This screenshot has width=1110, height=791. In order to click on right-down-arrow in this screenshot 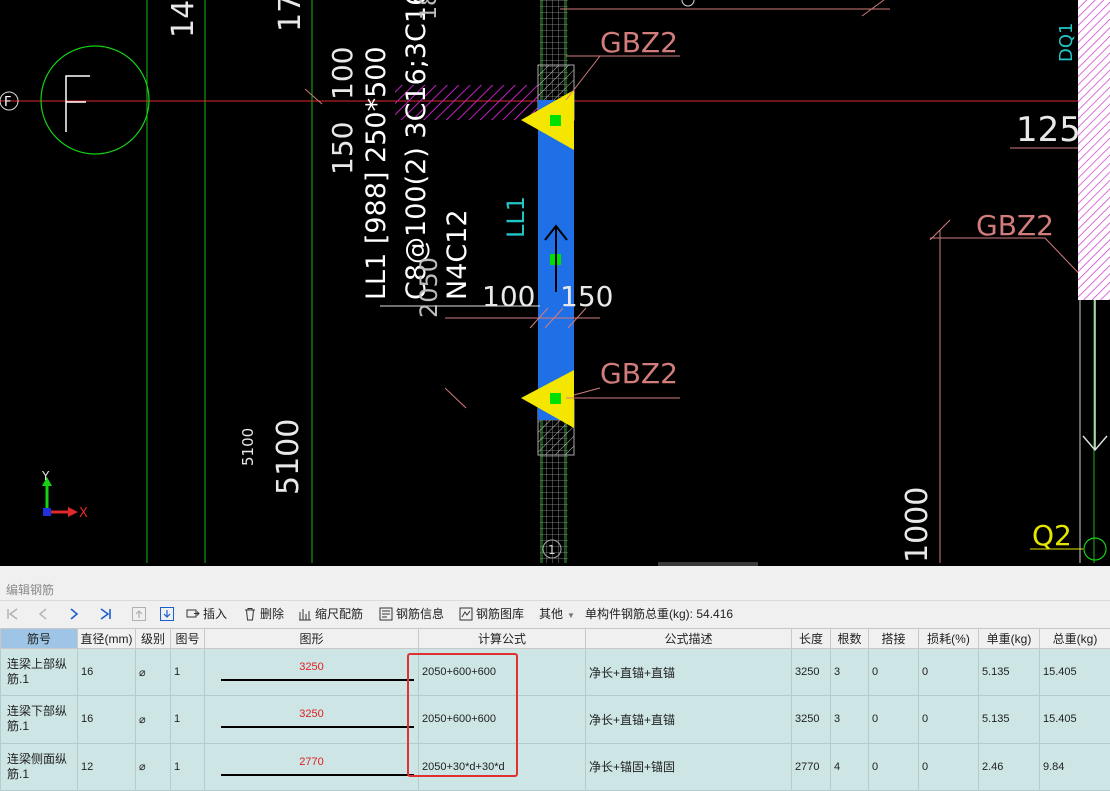, I will do `click(1095, 376)`.